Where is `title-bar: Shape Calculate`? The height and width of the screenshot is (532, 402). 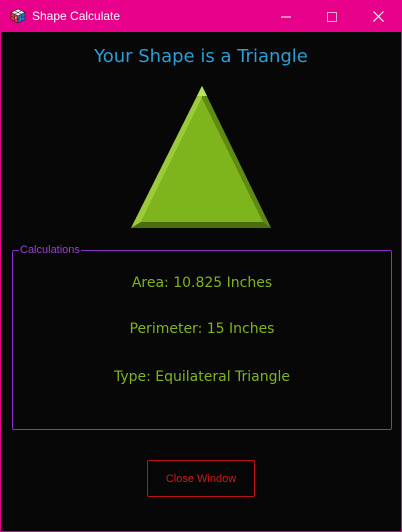 title-bar: Shape Calculate is located at coordinates (201, 16).